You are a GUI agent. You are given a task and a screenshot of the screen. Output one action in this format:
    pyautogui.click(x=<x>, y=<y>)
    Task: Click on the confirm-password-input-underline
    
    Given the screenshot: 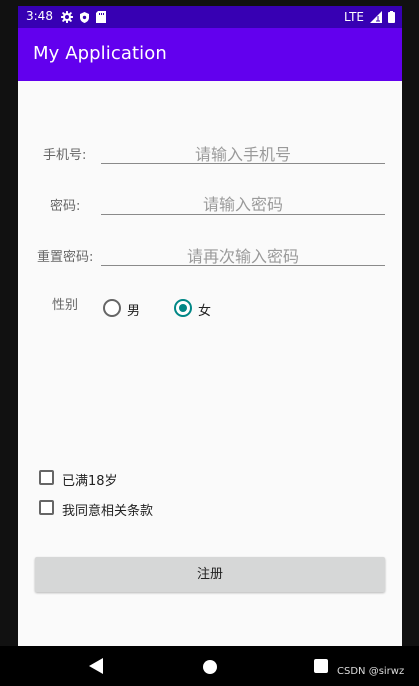 What is the action you would take?
    pyautogui.click(x=243, y=265)
    